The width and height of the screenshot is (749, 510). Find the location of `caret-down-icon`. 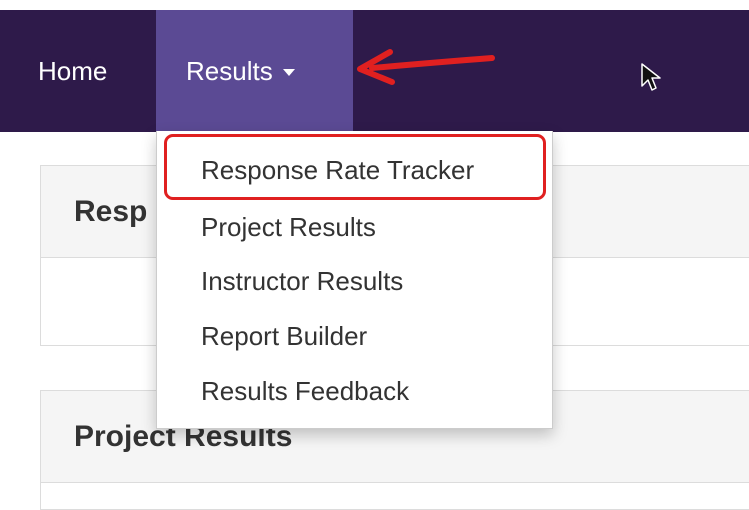

caret-down-icon is located at coordinates (288, 72).